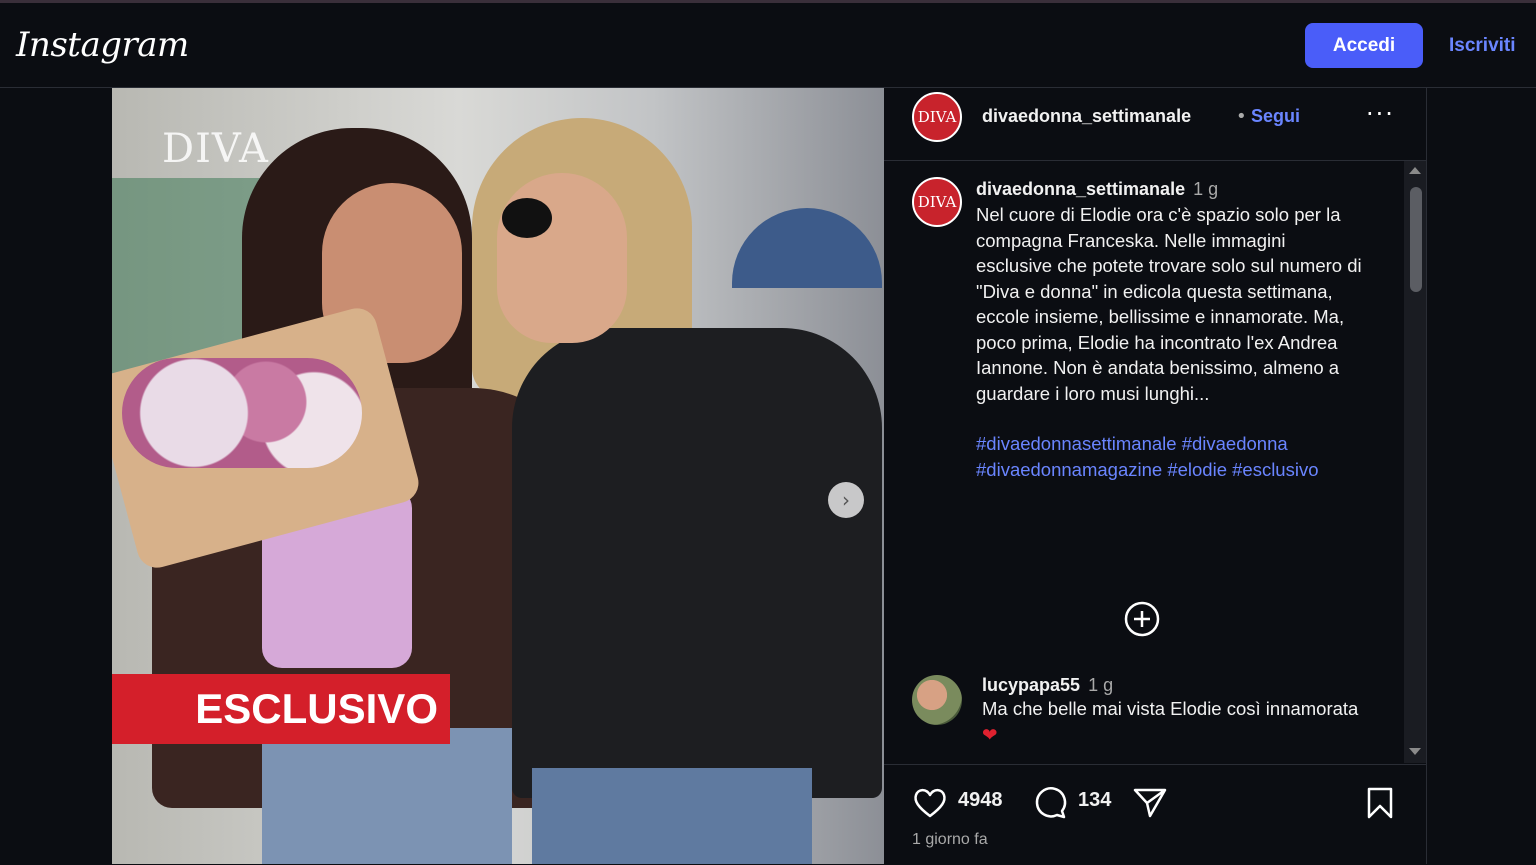  I want to click on next-image-button: ›, so click(846, 500).